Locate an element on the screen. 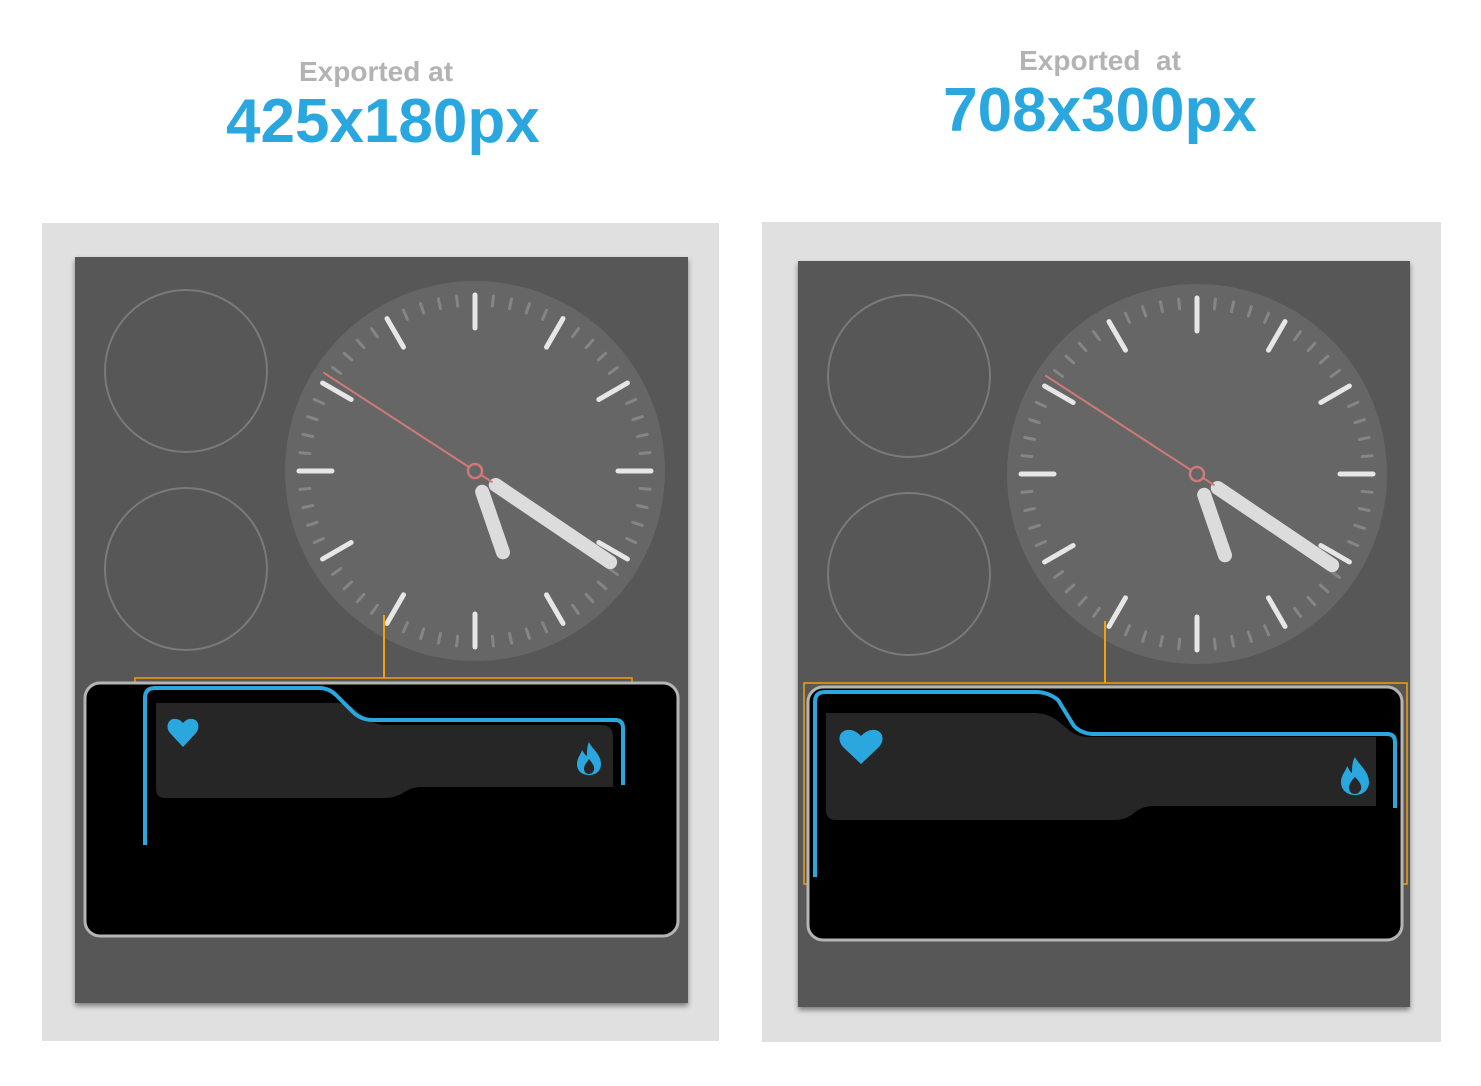 This screenshot has width=1481, height=1086. export-heading-left: Exported at 425x180px is located at coordinates (383, 106).